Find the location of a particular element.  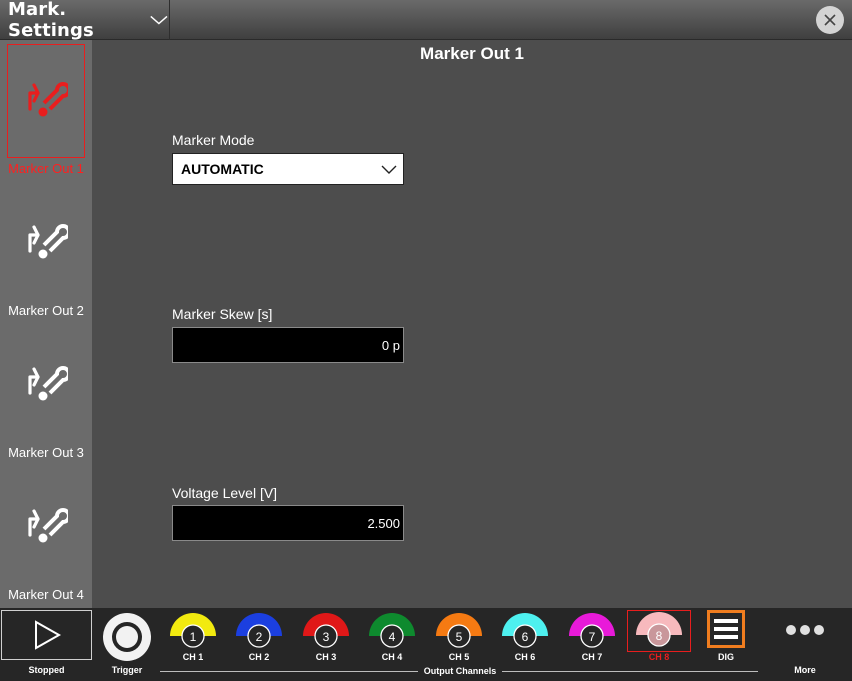

channel-label: CH 3 is located at coordinates (326, 657).